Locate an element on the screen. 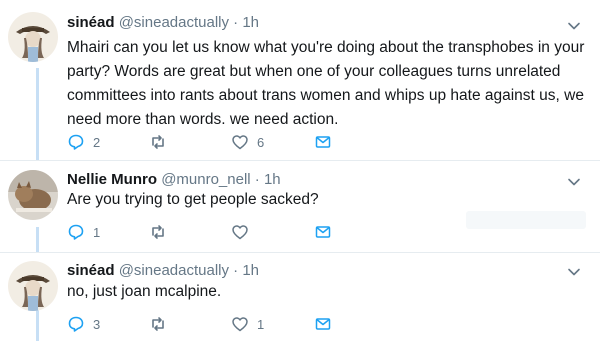 The width and height of the screenshot is (600, 341). overlay-badge is located at coordinates (526, 220).